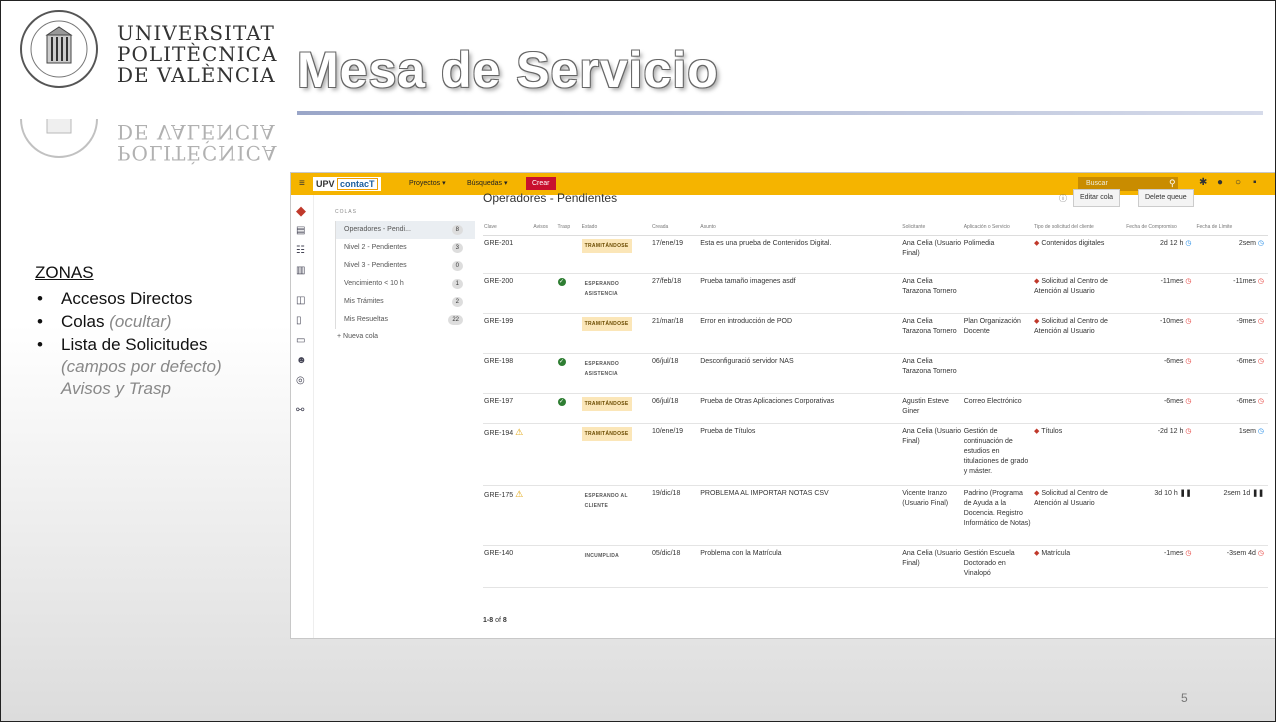 The height and width of the screenshot is (722, 1276). What do you see at coordinates (675, 227) in the screenshot?
I see `col-creada: Creada` at bounding box center [675, 227].